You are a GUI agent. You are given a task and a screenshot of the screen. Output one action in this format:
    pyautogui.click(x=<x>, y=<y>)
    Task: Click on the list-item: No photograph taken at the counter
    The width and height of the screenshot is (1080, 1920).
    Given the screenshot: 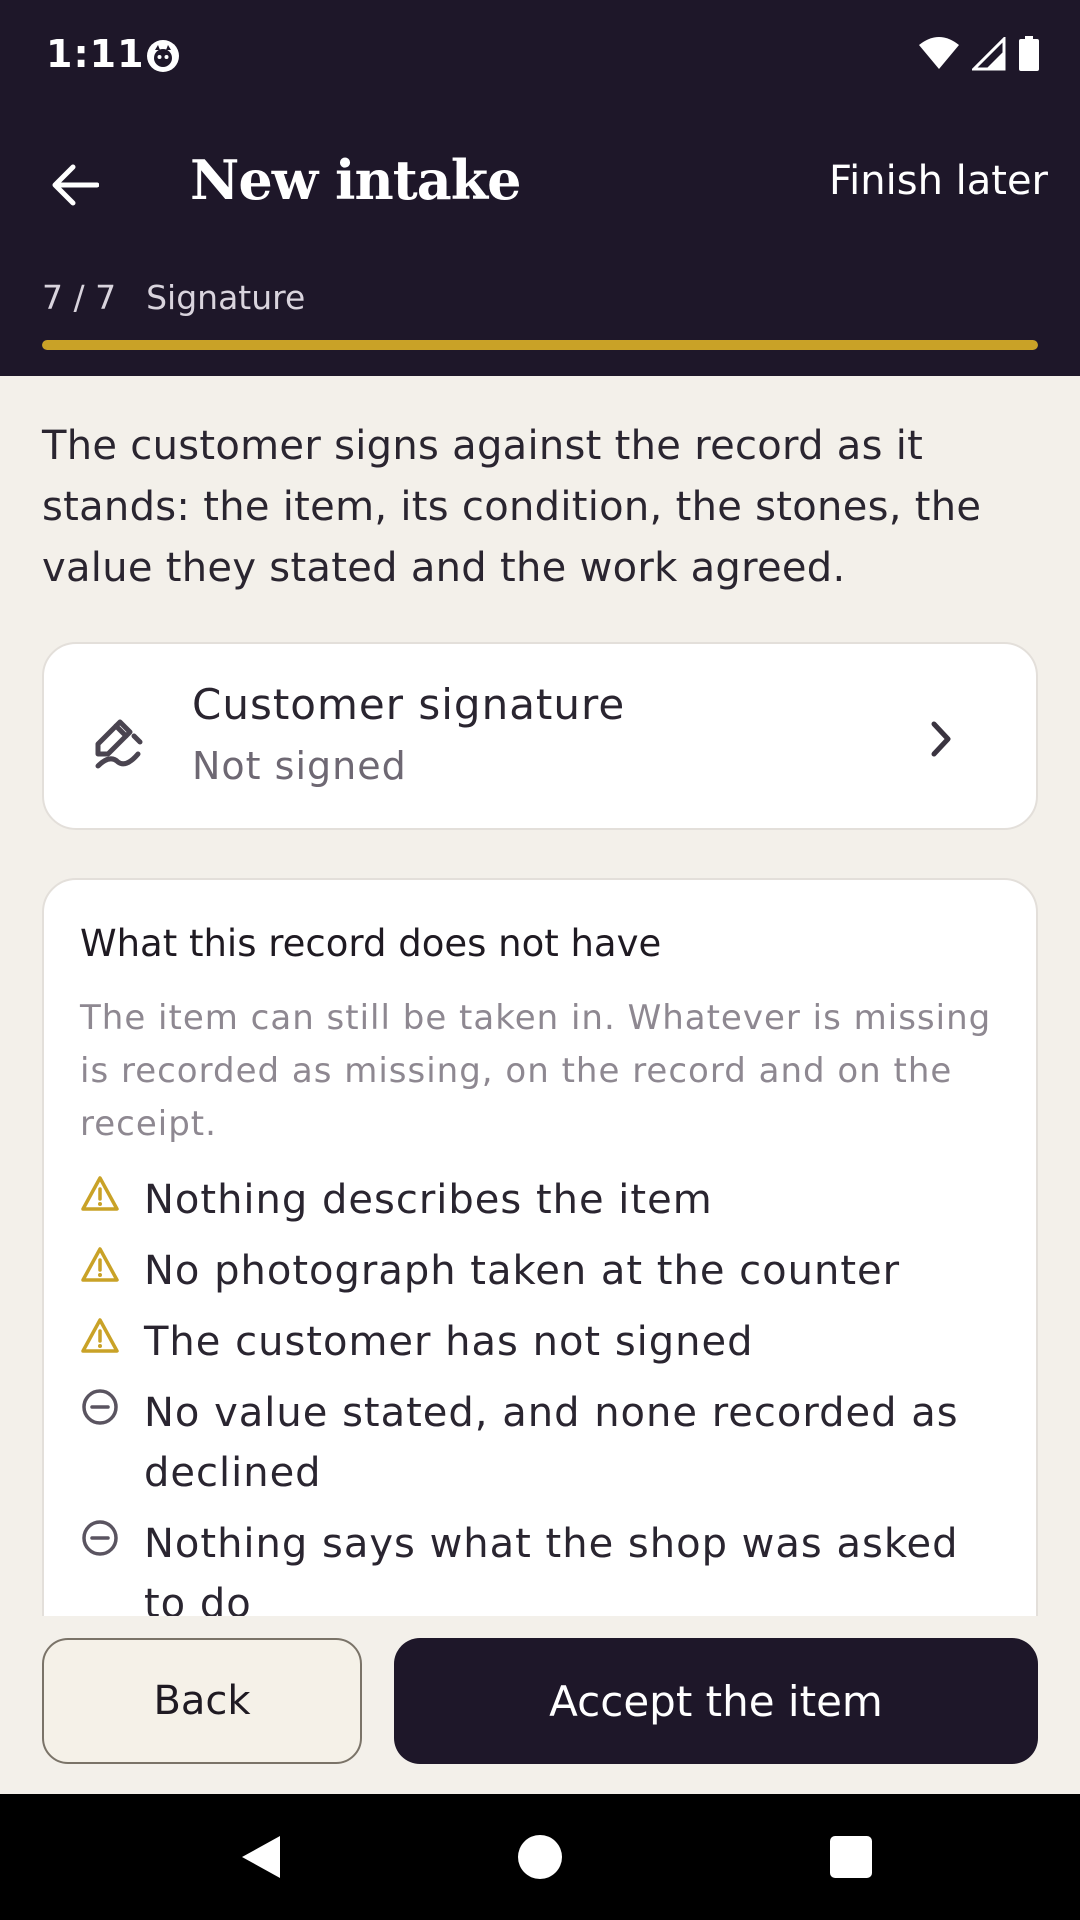 What is the action you would take?
    pyautogui.click(x=540, y=1271)
    